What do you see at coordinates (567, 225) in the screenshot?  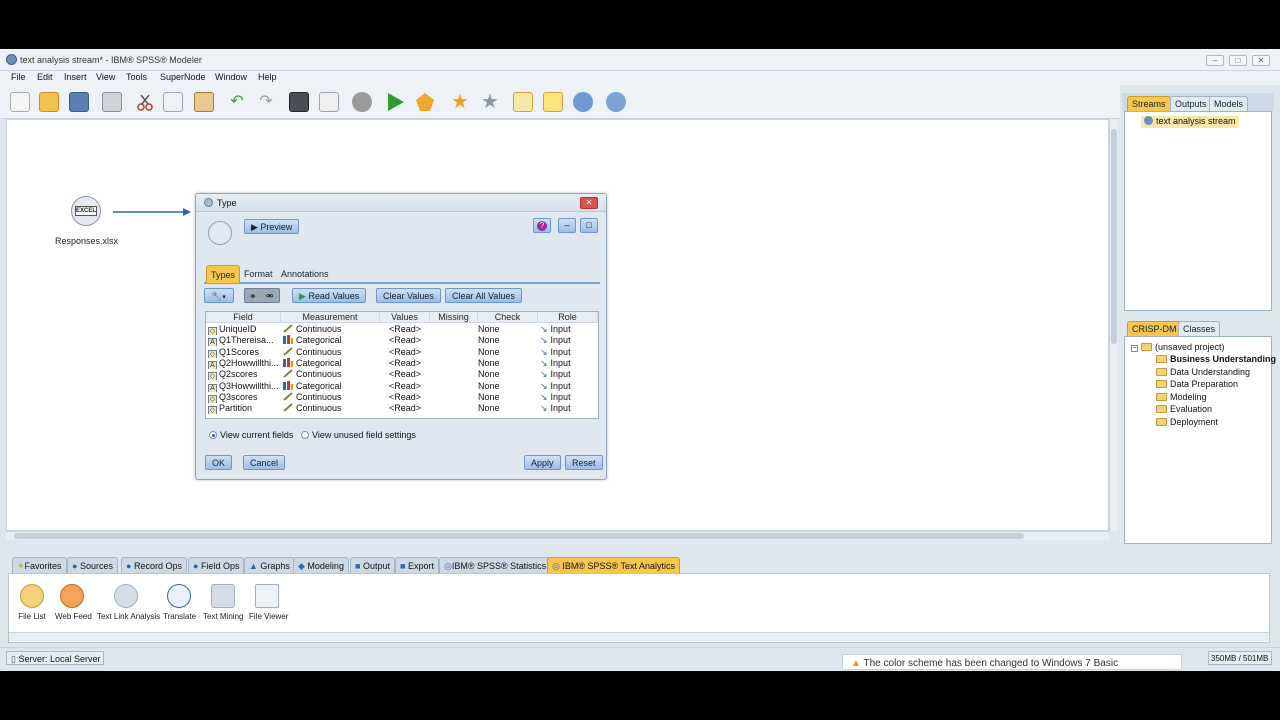 I see `minimize-dialog-icon: –` at bounding box center [567, 225].